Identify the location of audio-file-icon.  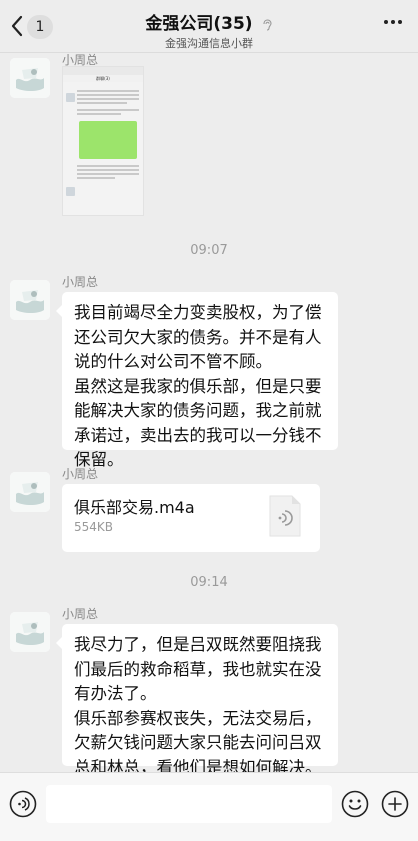
(285, 516).